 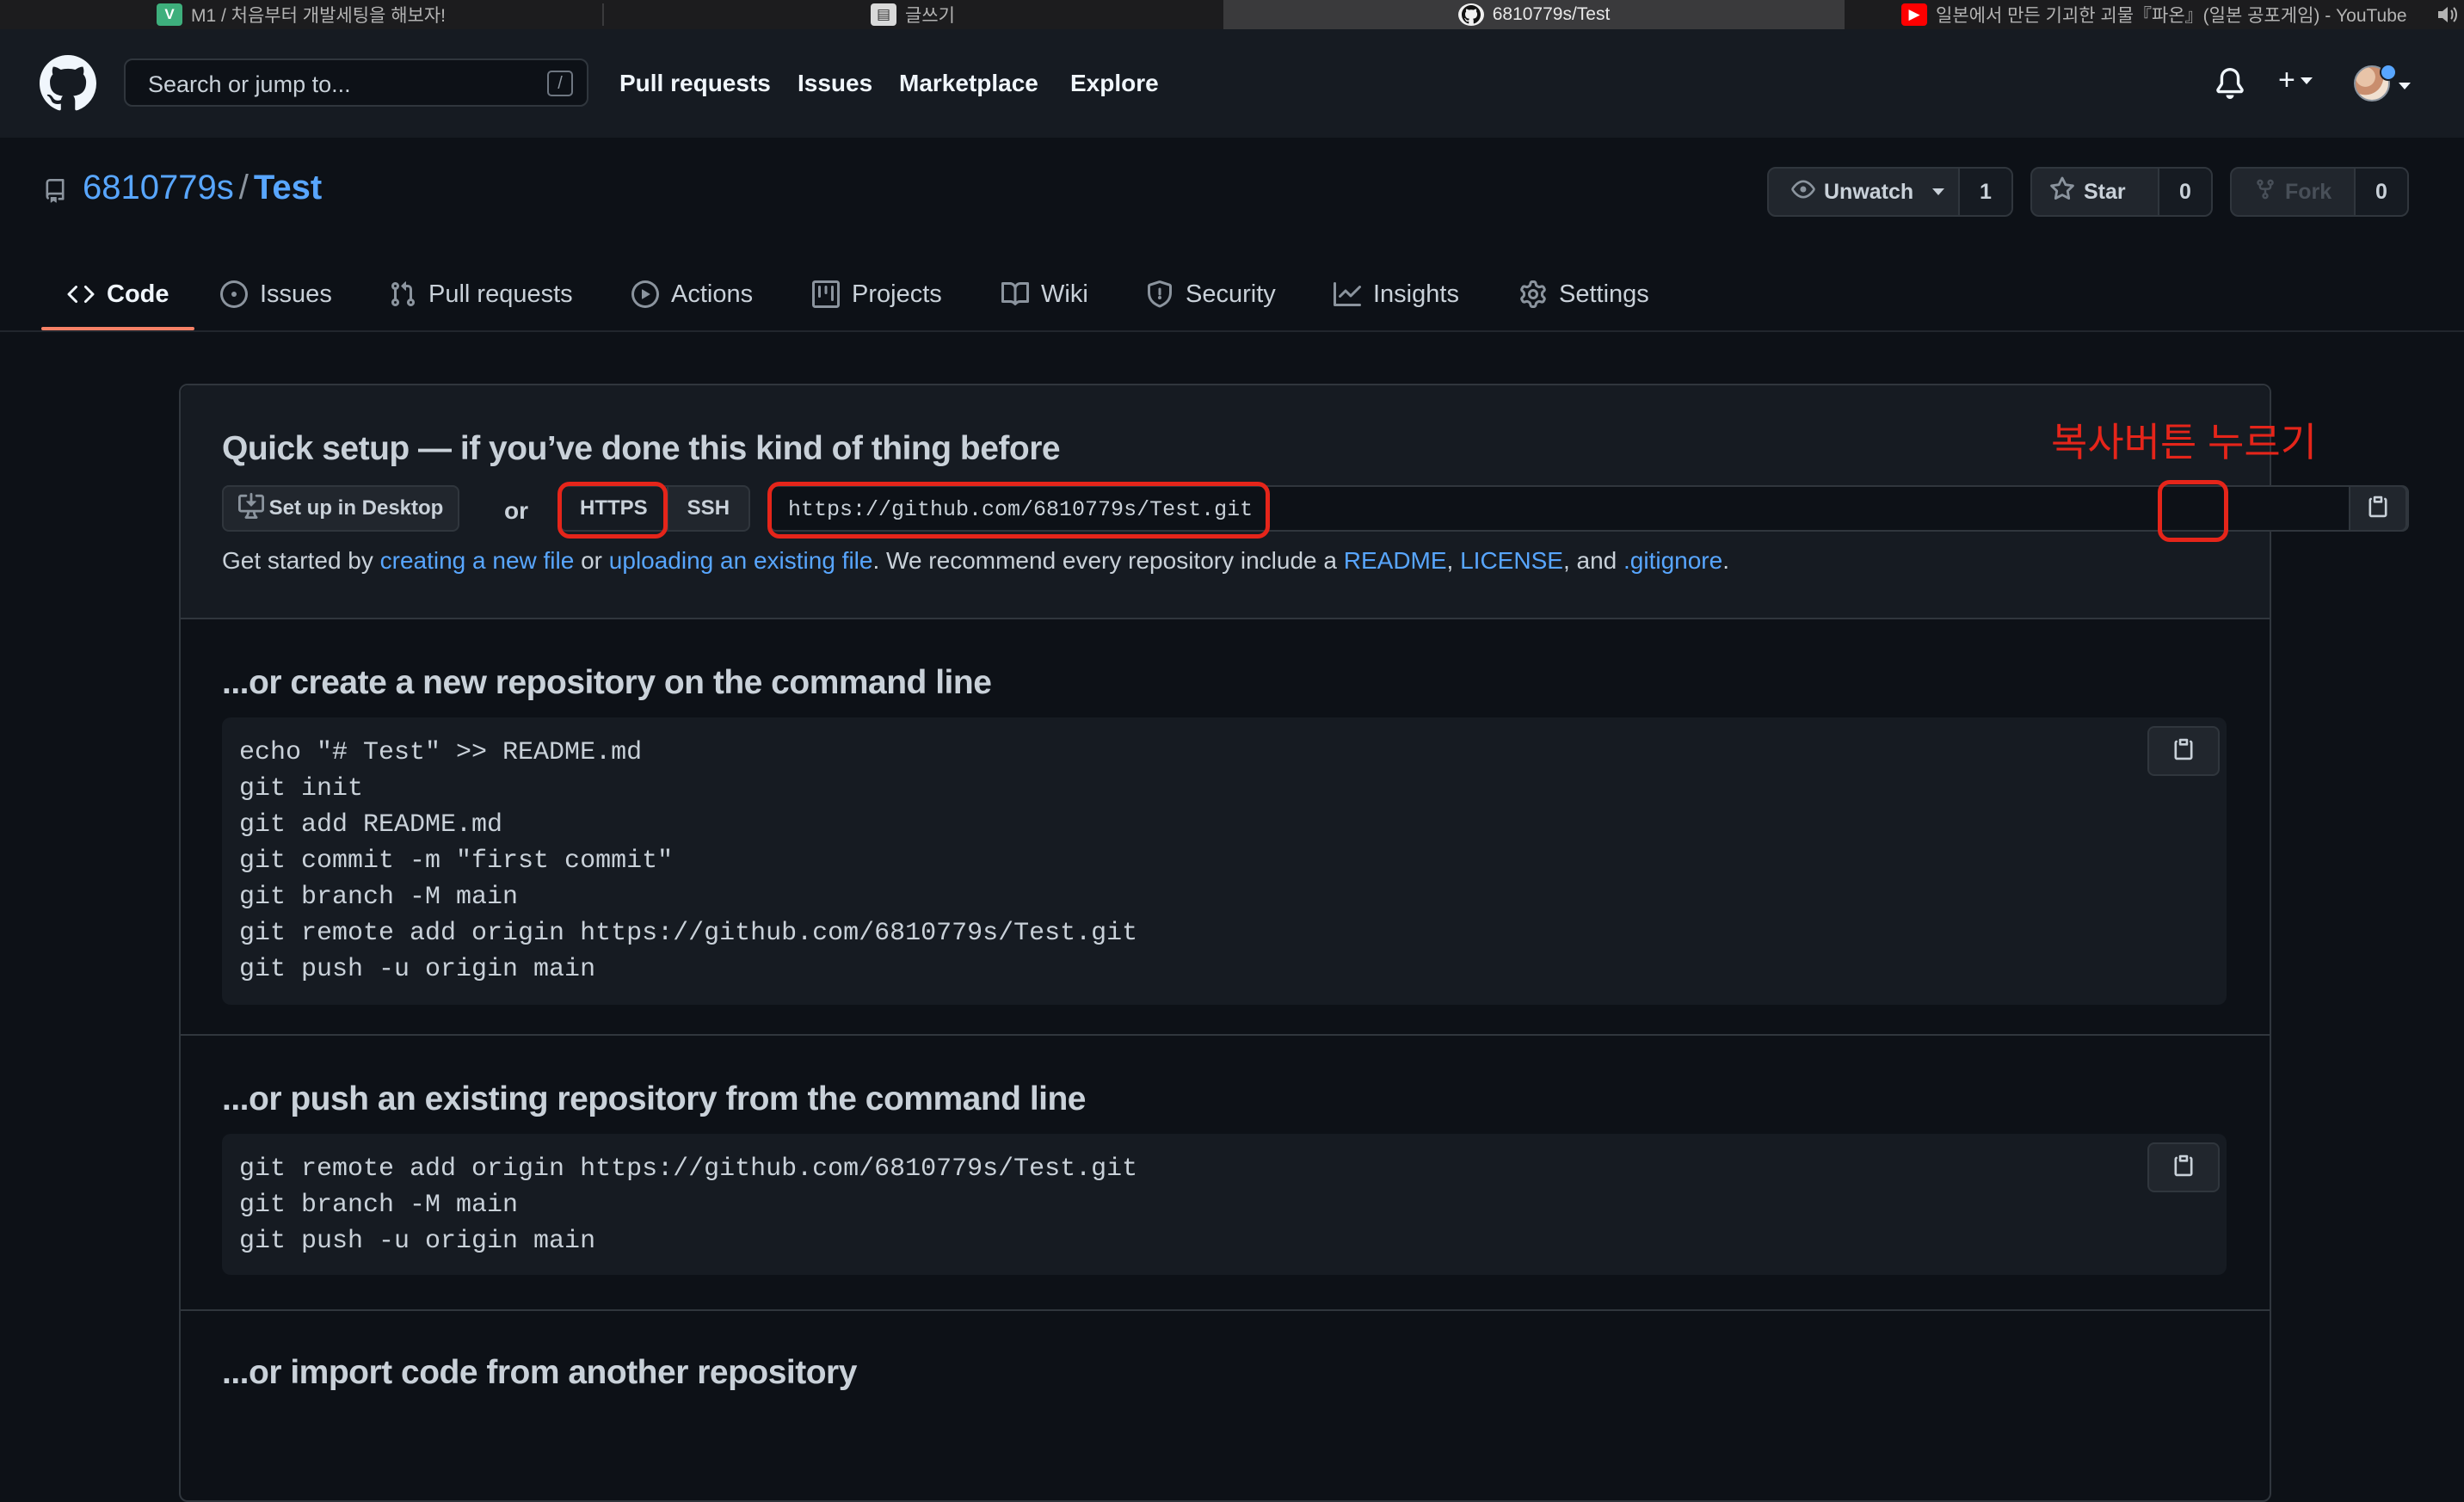 I want to click on desktop-download-icon, so click(x=250, y=508).